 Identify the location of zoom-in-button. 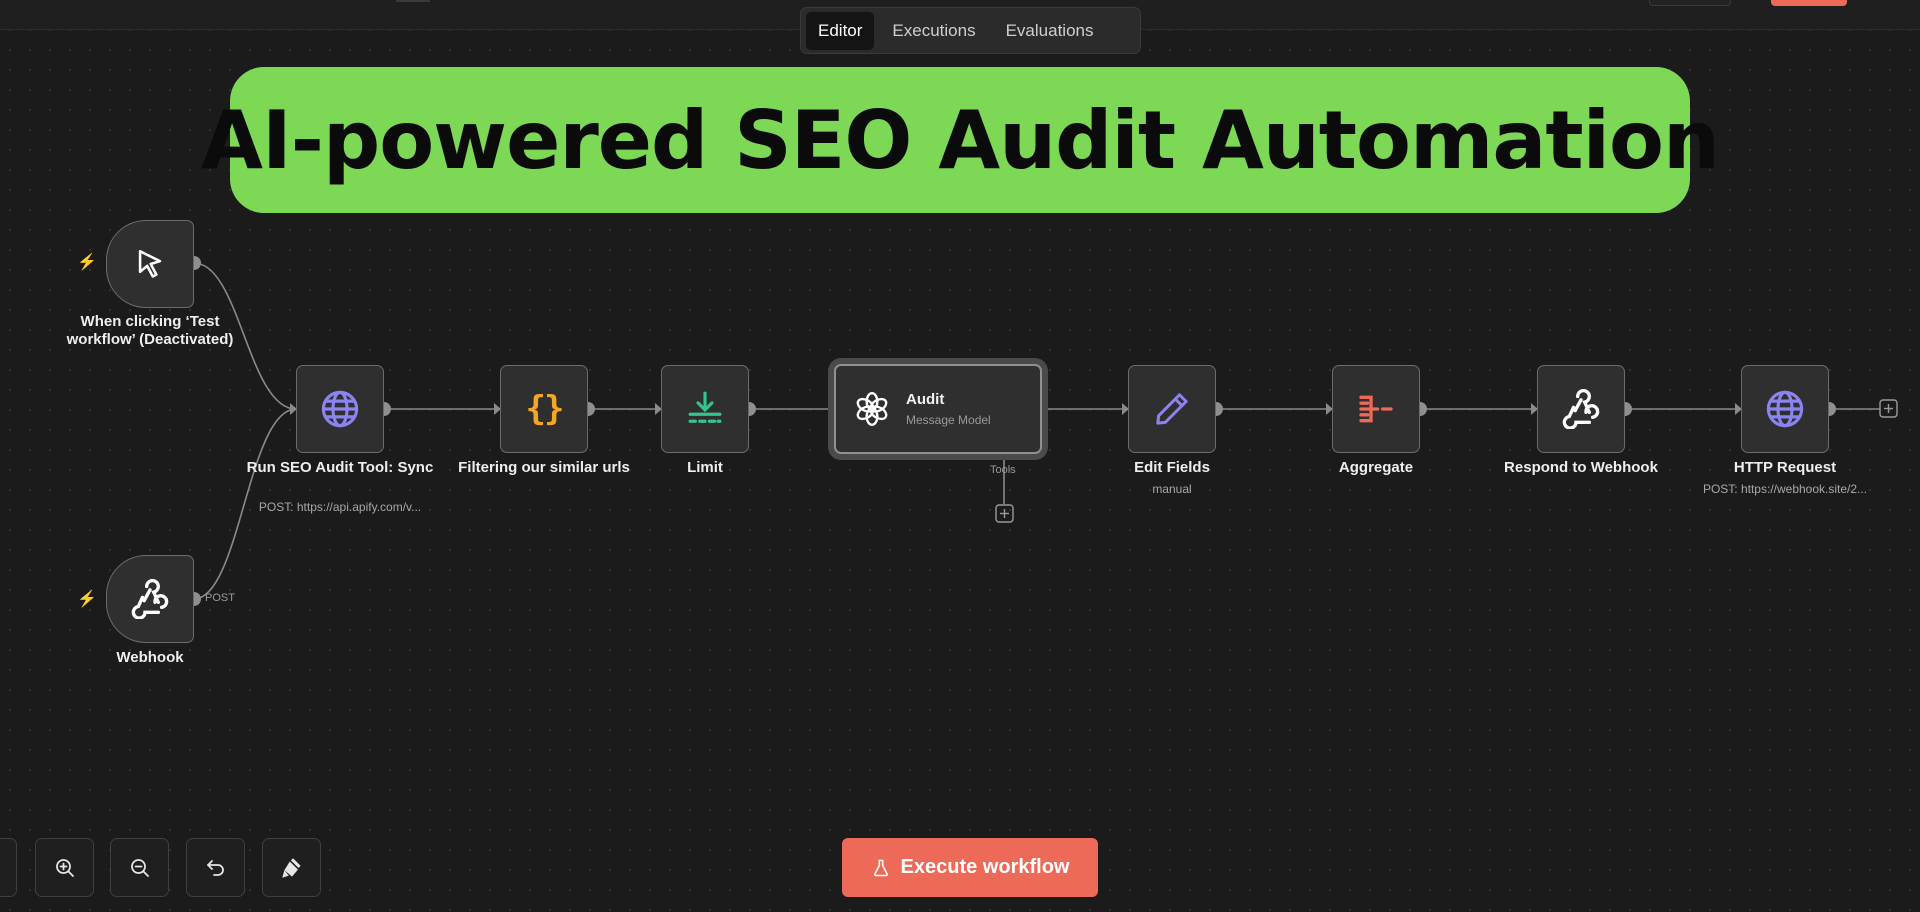
(64, 867).